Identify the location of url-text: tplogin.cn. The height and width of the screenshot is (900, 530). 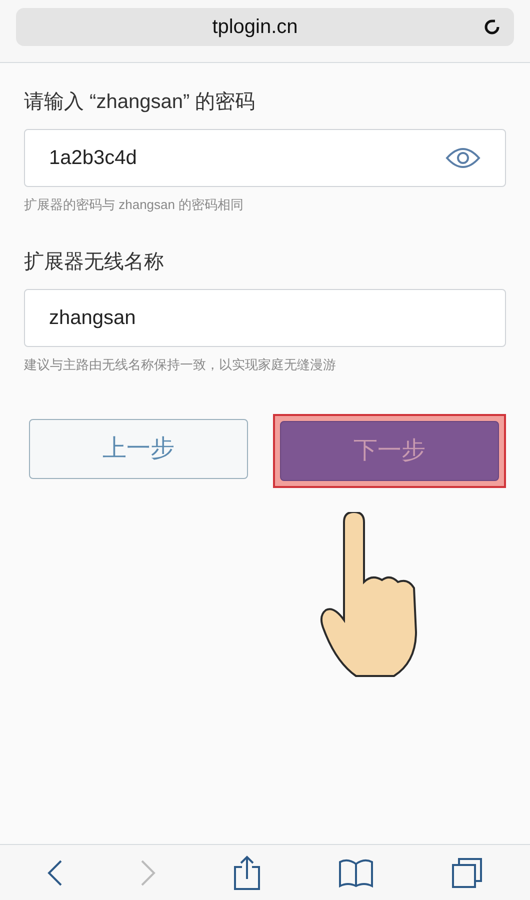
(255, 27).